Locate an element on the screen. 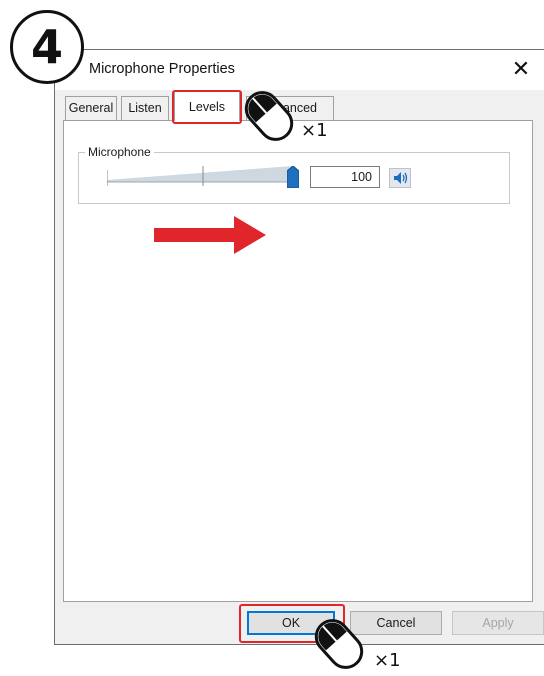  tab-general: General is located at coordinates (91, 108).